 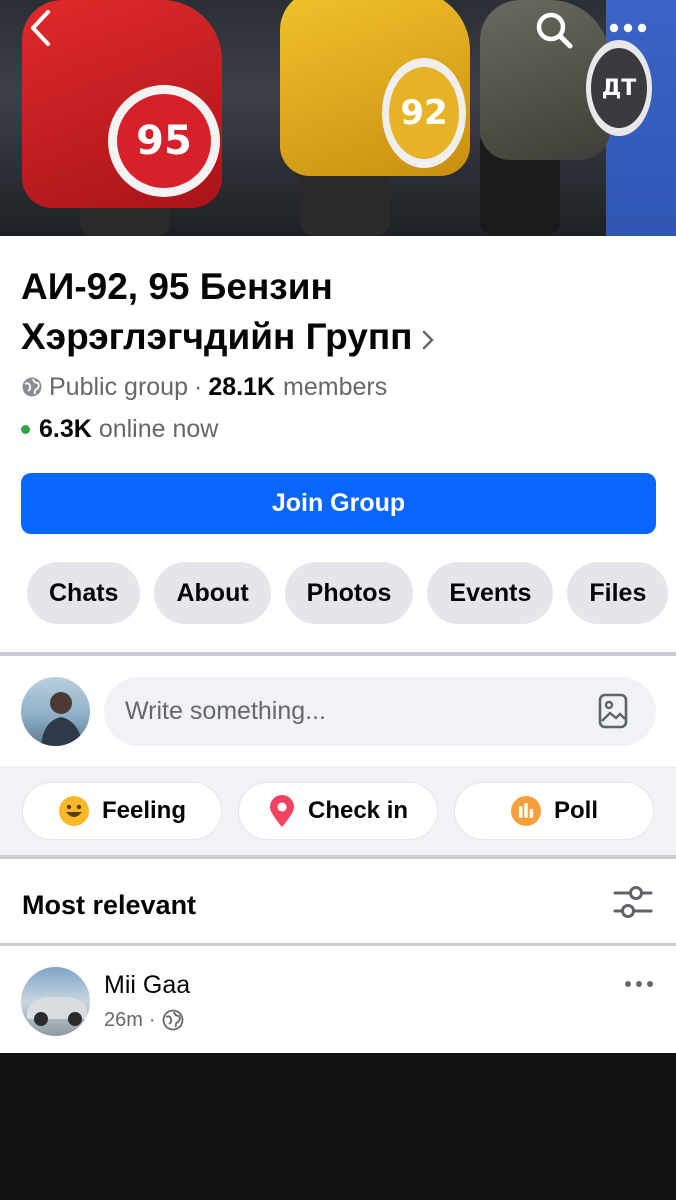 I want to click on poll-label: Poll, so click(x=575, y=810).